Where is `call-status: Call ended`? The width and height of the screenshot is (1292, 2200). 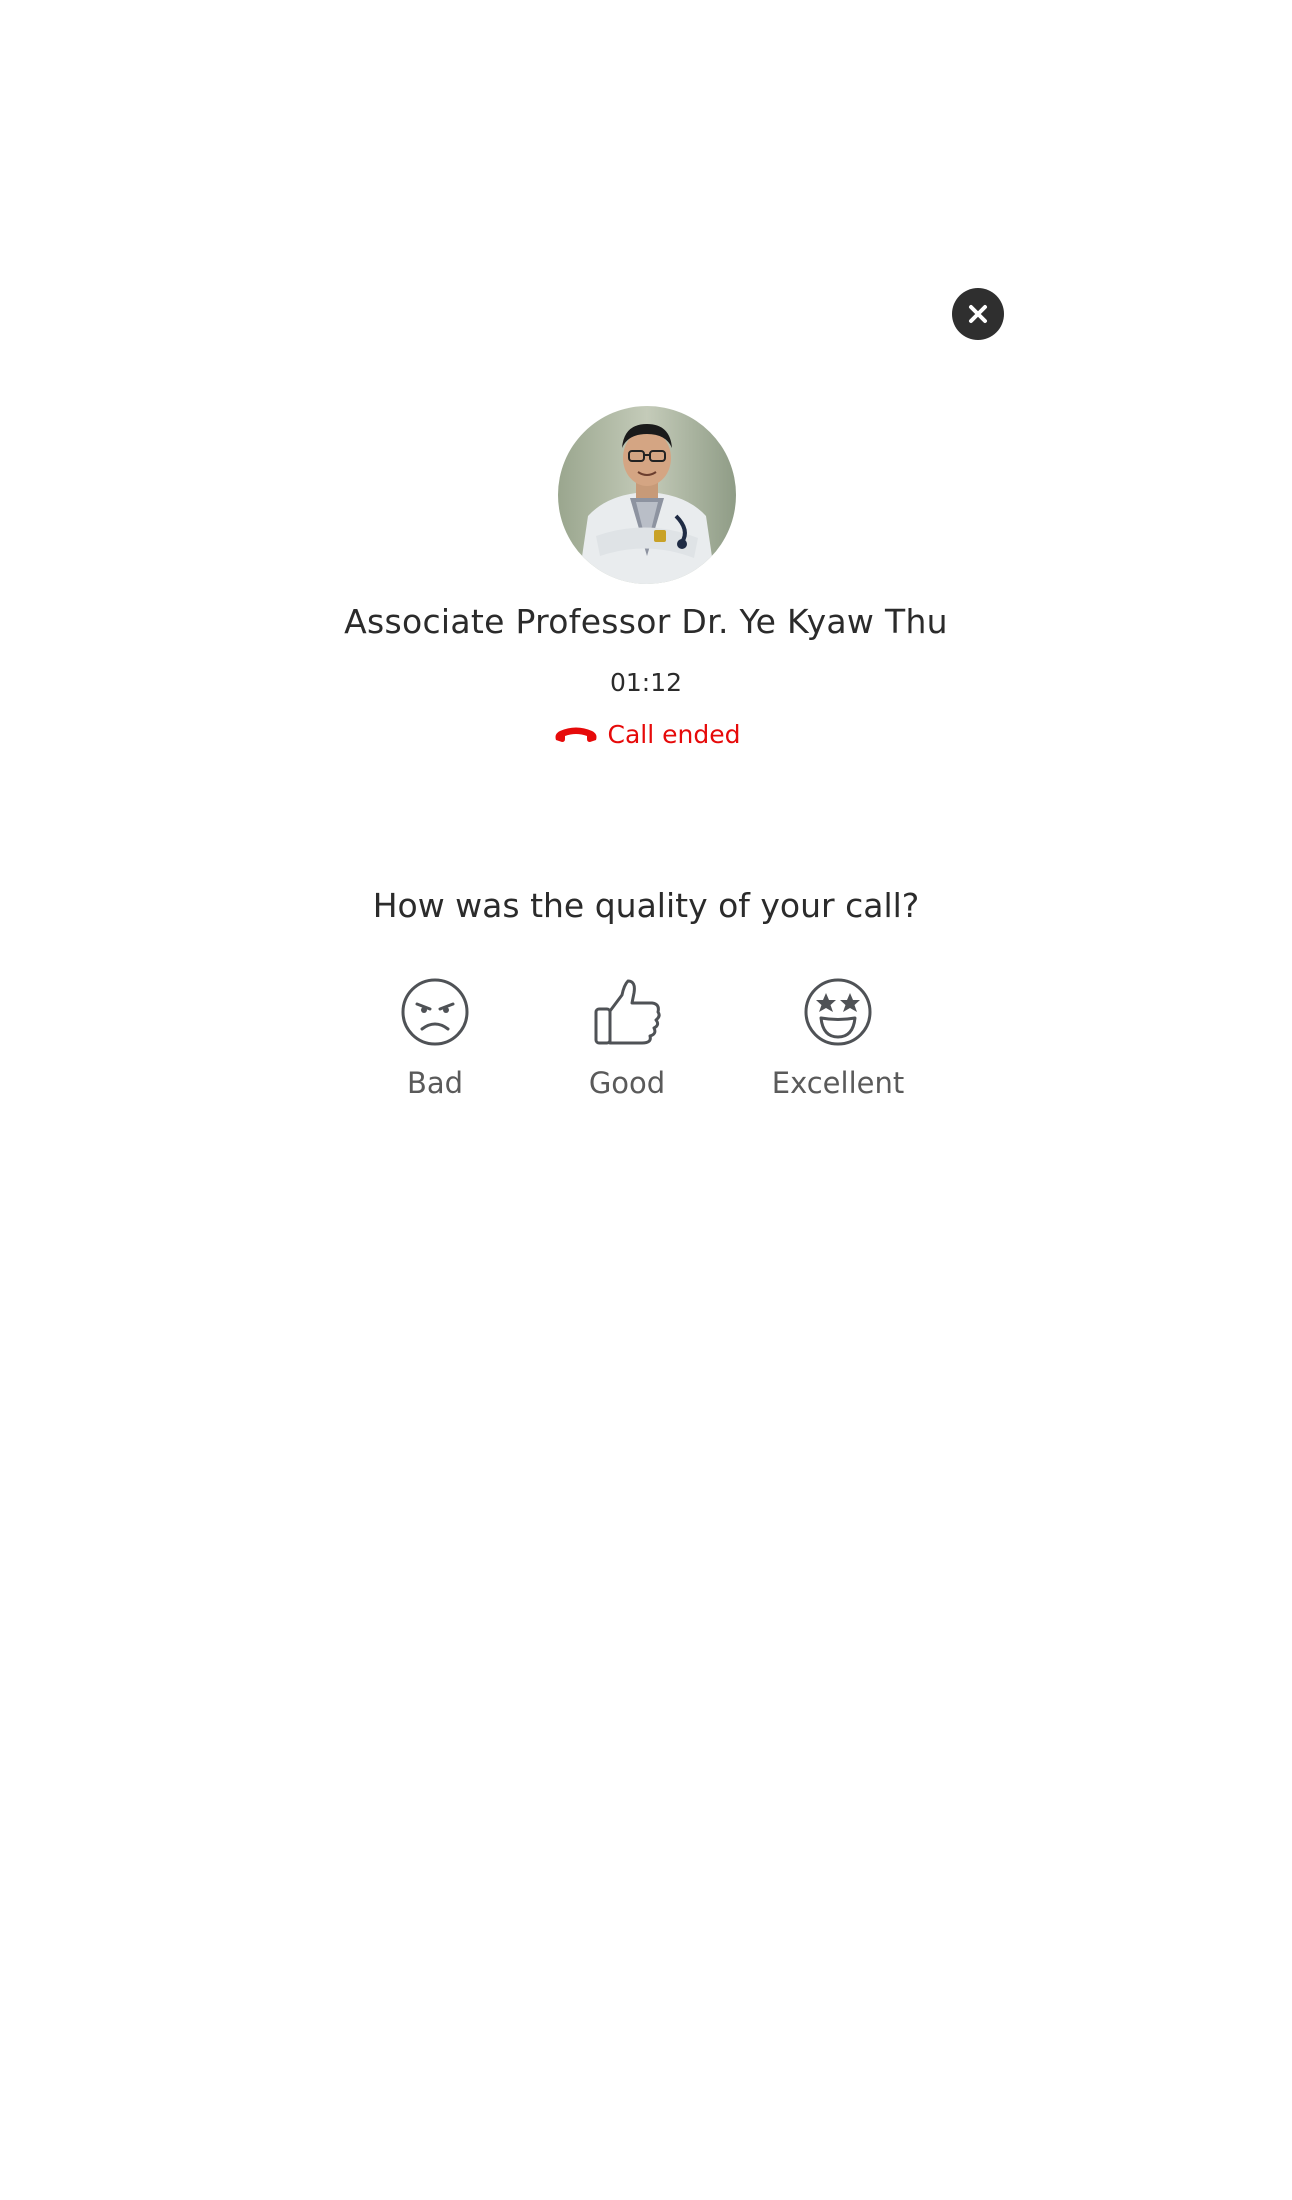 call-status: Call ended is located at coordinates (646, 734).